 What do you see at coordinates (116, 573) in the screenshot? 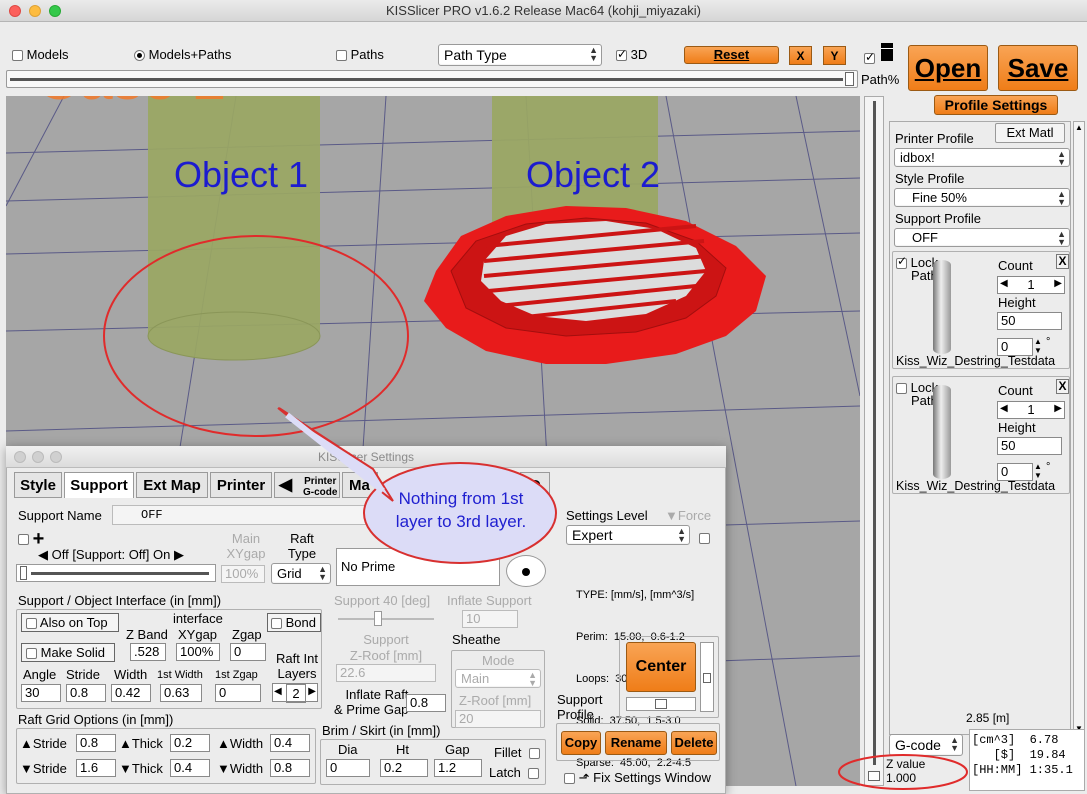
I see `support-amount-slider` at bounding box center [116, 573].